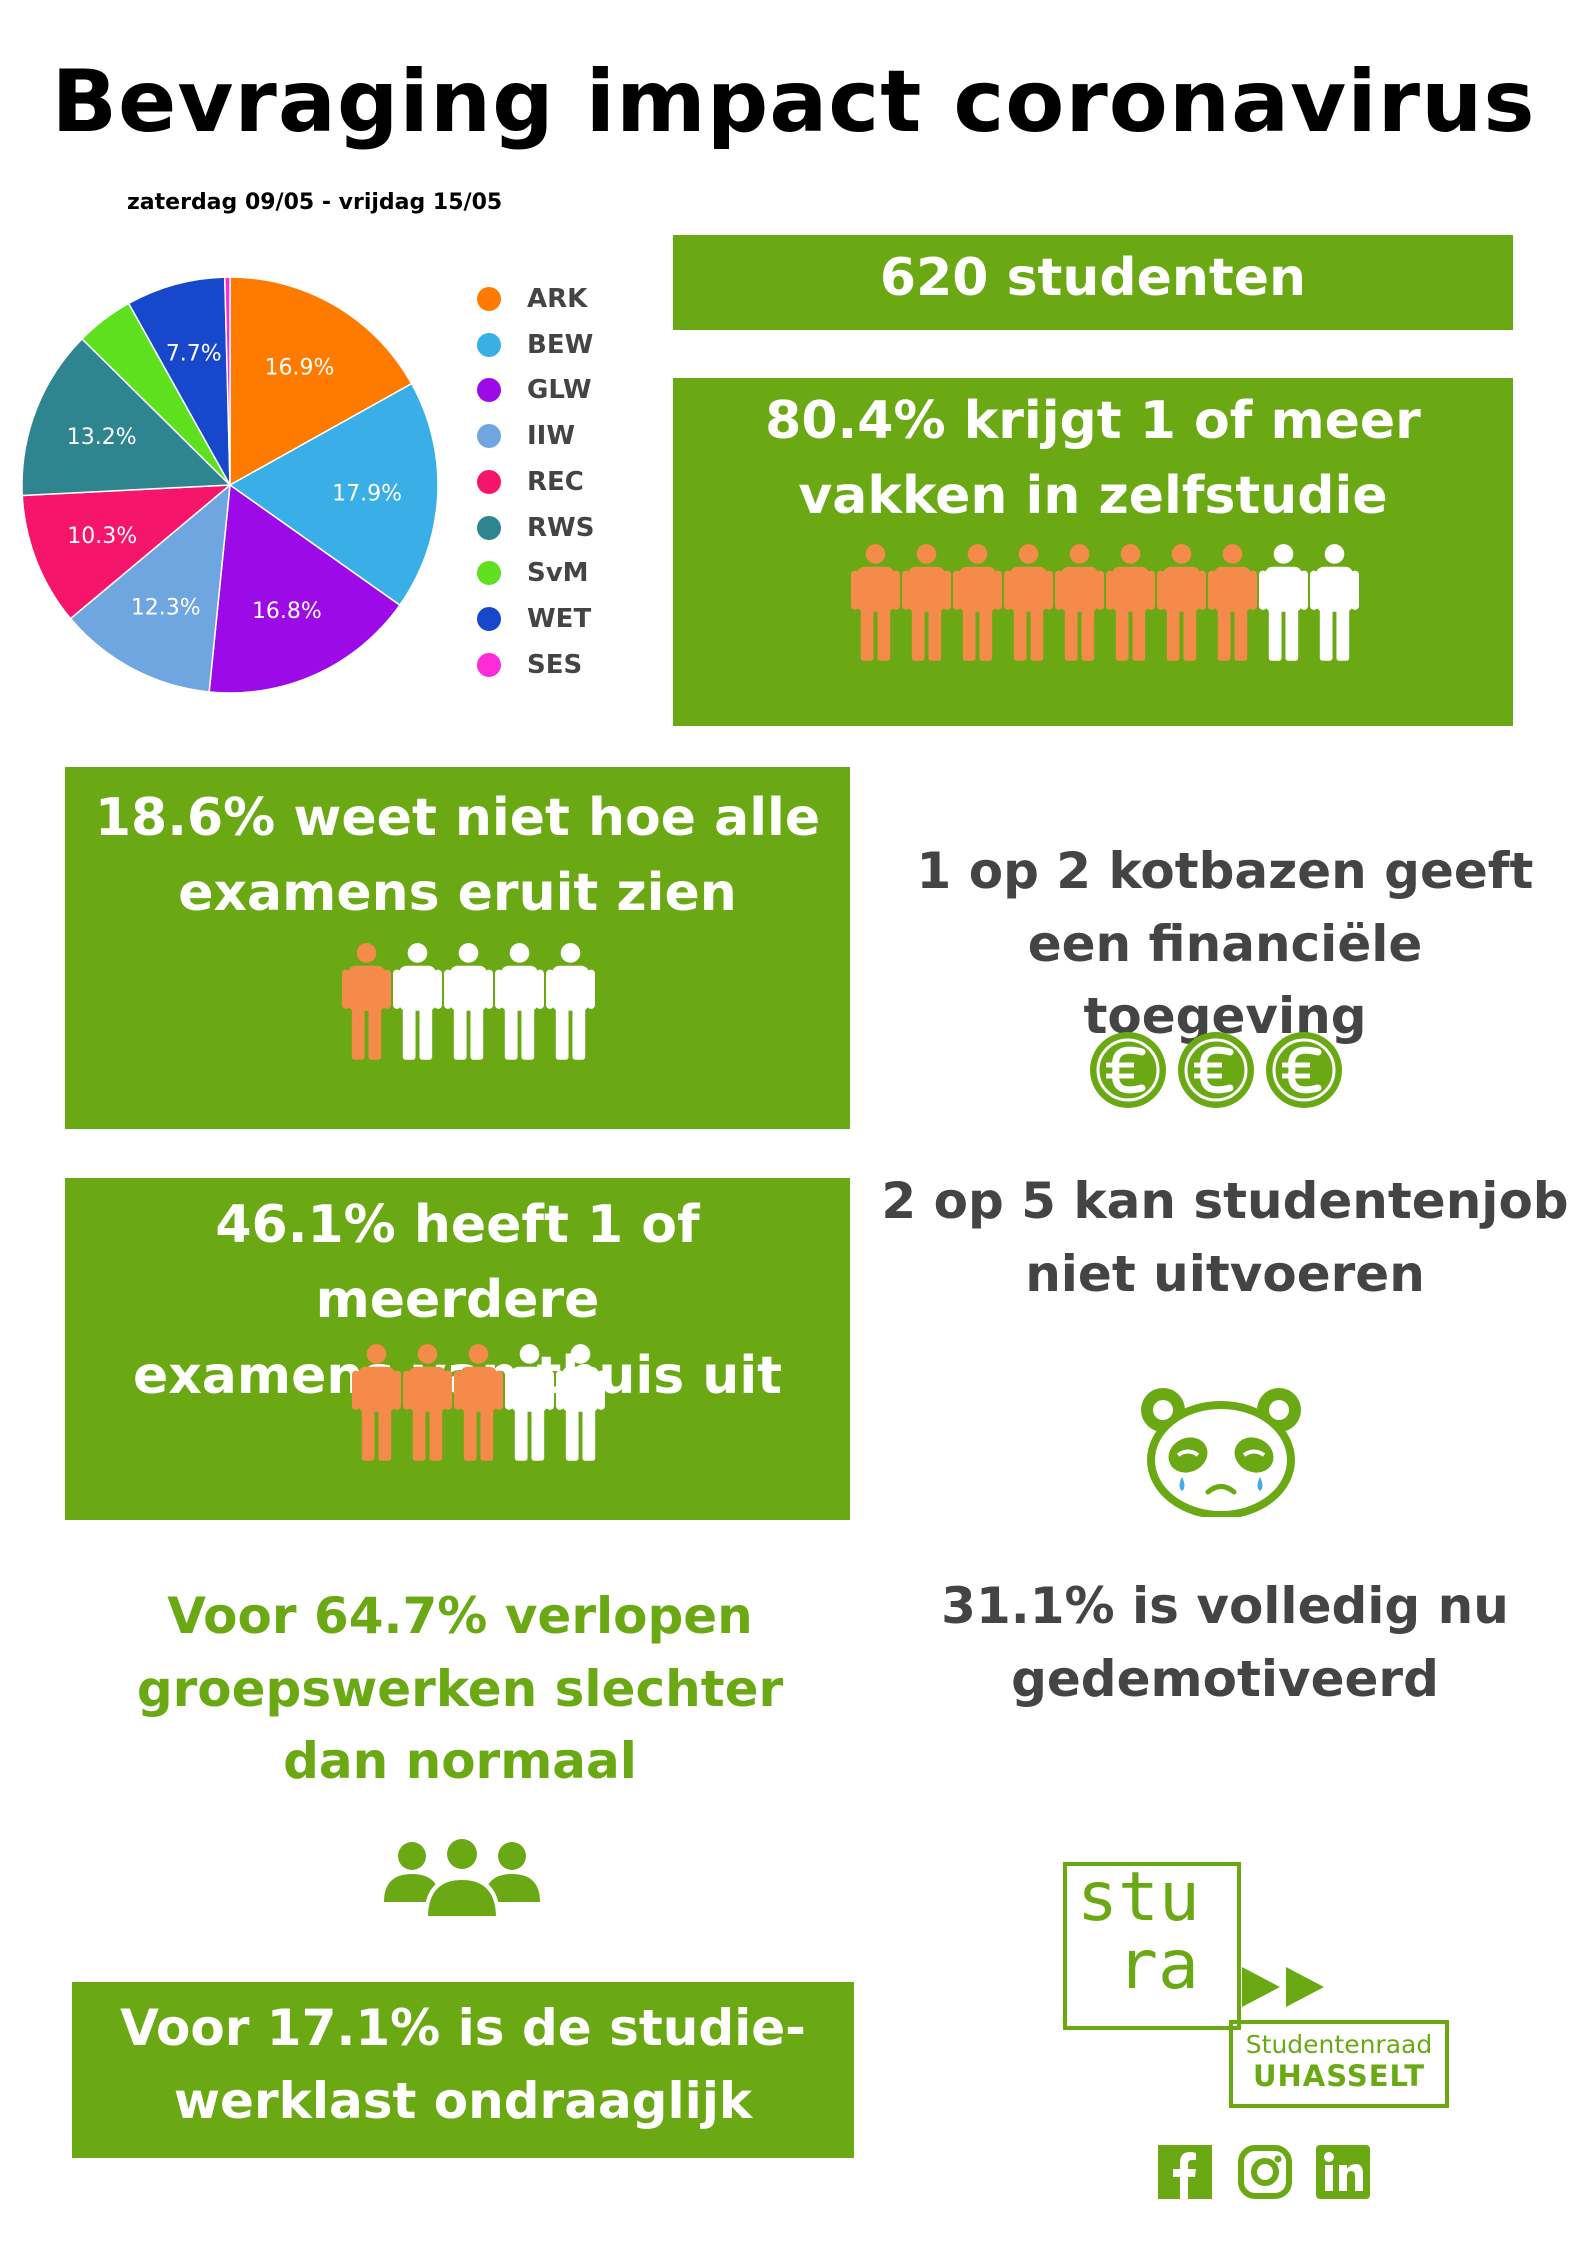 This screenshot has width=1587, height=2245. What do you see at coordinates (230, 485) in the screenshot?
I see `pie-chart: 16.9% 17.9% 16.8% 12.3% 10.3% 13.2% 7.7%` at bounding box center [230, 485].